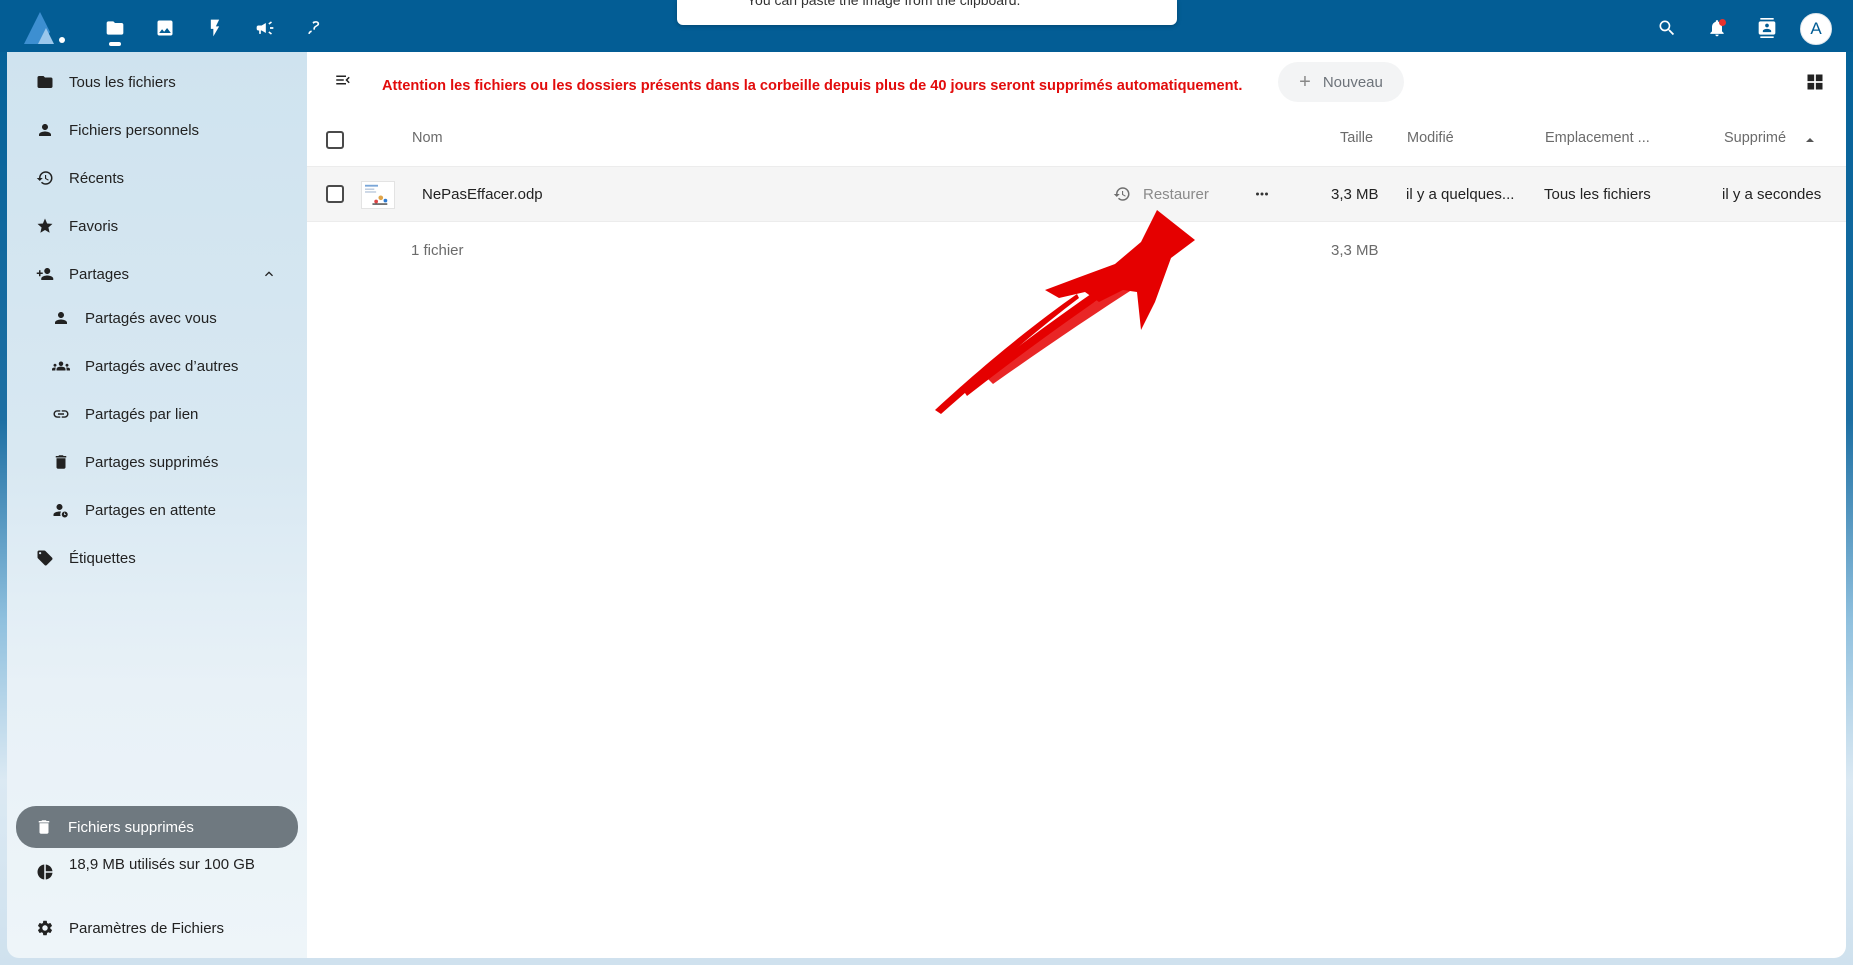 The image size is (1853, 965). What do you see at coordinates (45, 558) in the screenshot?
I see `tags-icon` at bounding box center [45, 558].